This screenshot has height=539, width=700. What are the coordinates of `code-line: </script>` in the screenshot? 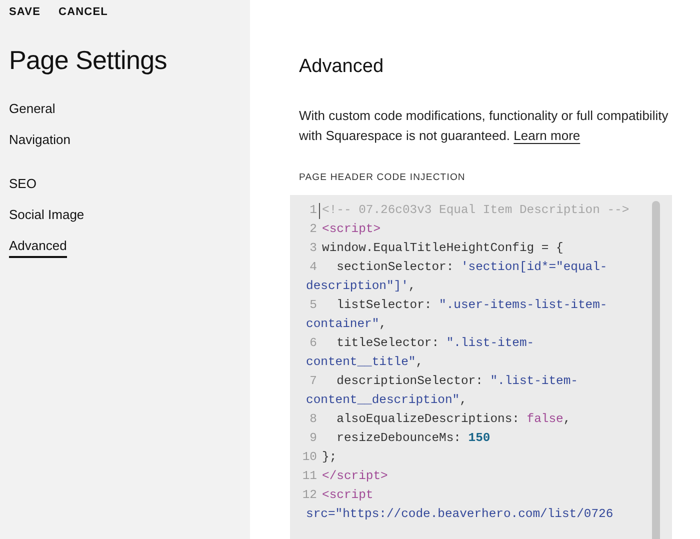 It's located at (355, 476).